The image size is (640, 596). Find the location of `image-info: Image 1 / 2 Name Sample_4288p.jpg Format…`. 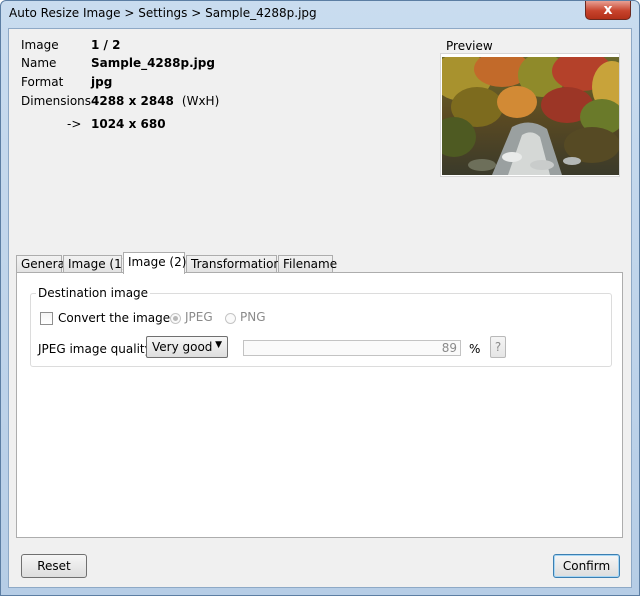

image-info: Image 1 / 2 Name Sample_4288p.jpg Format… is located at coordinates (219, 84).